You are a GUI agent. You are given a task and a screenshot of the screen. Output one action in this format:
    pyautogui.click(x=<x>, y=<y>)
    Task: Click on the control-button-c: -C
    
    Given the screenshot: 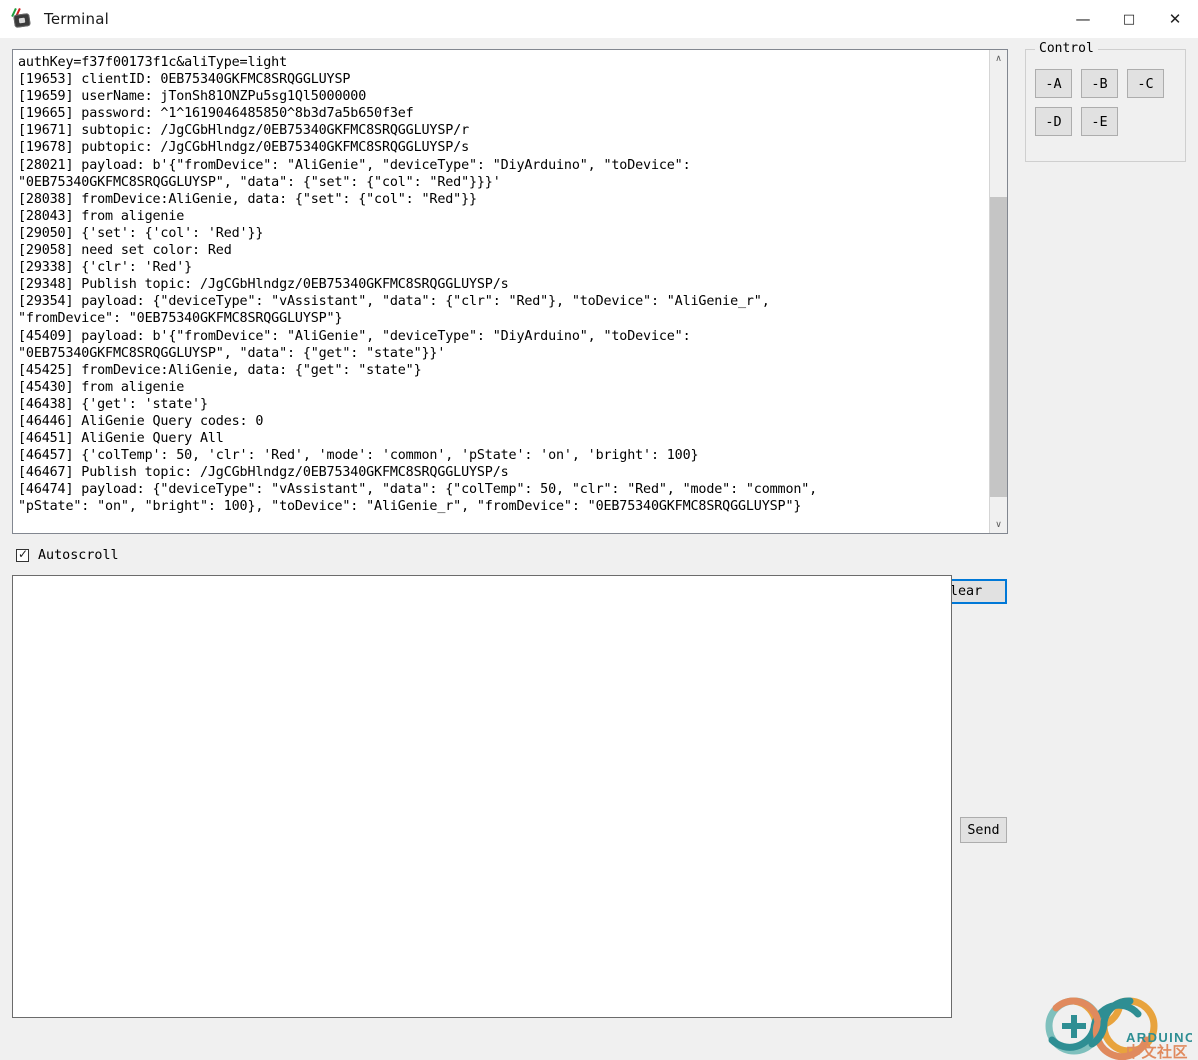 What is the action you would take?
    pyautogui.click(x=1145, y=83)
    